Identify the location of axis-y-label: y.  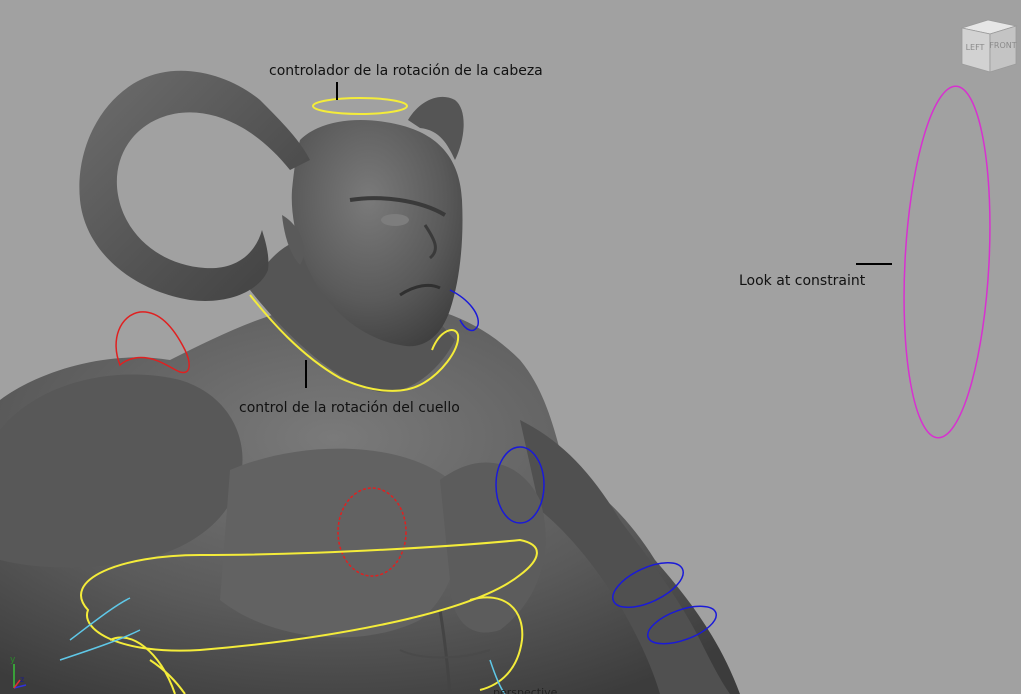
(13, 660).